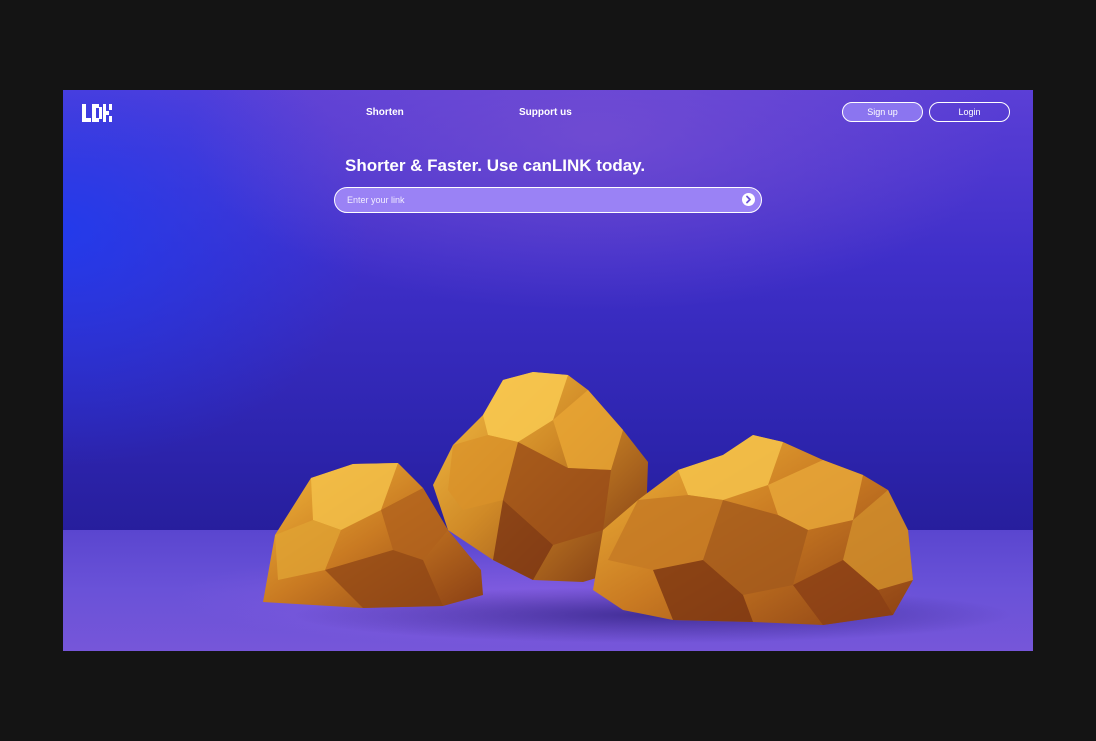 Image resolution: width=1096 pixels, height=741 pixels. Describe the element at coordinates (969, 112) in the screenshot. I see `login-button: Login` at that location.